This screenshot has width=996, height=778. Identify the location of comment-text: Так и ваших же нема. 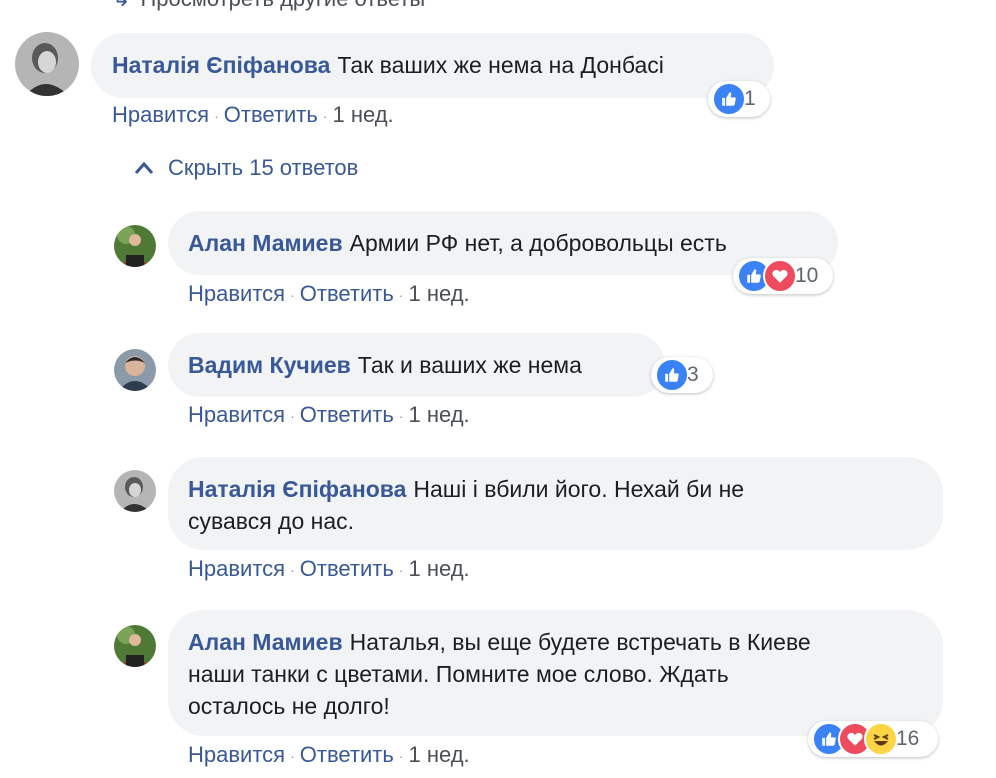
(469, 365).